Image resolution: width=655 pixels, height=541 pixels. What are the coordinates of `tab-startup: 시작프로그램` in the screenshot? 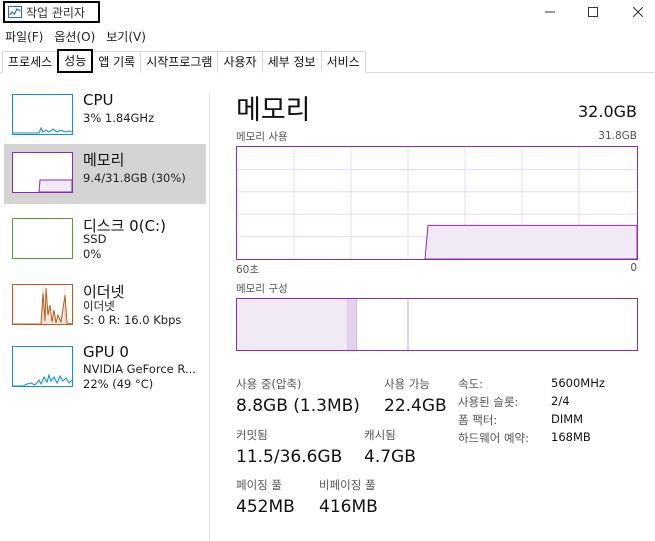 It's located at (179, 62).